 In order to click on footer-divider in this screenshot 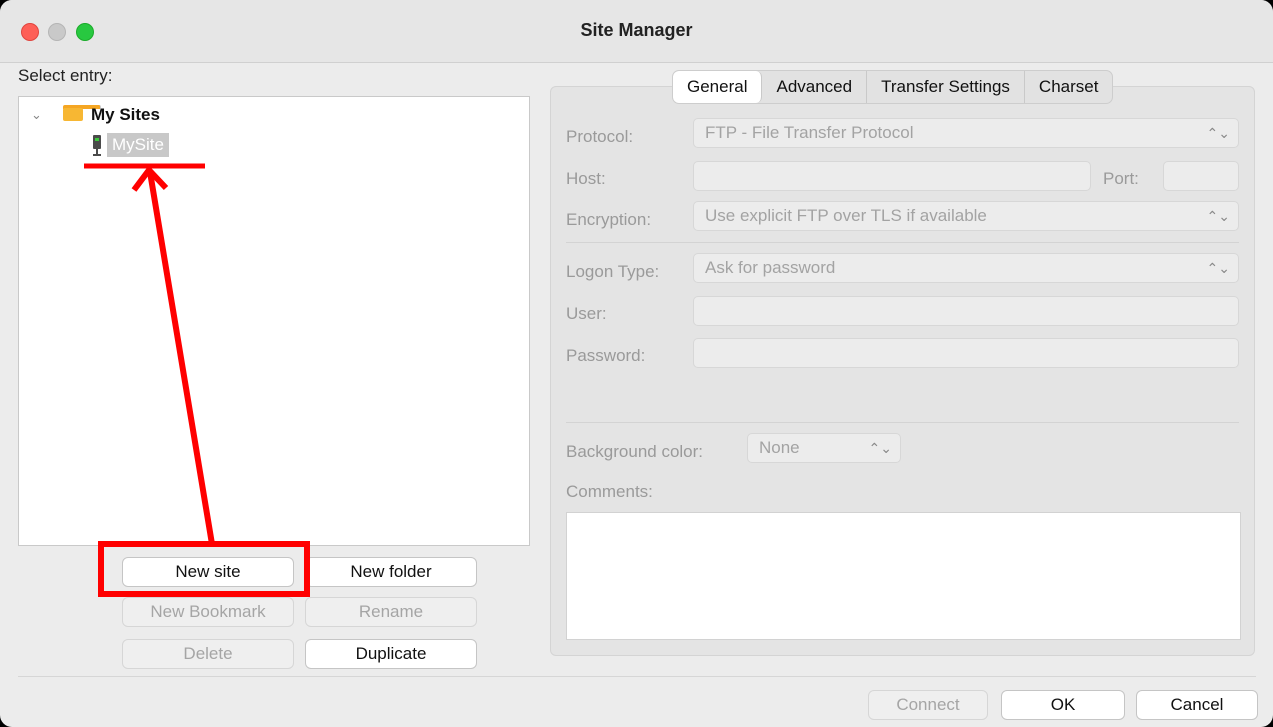, I will do `click(637, 676)`.